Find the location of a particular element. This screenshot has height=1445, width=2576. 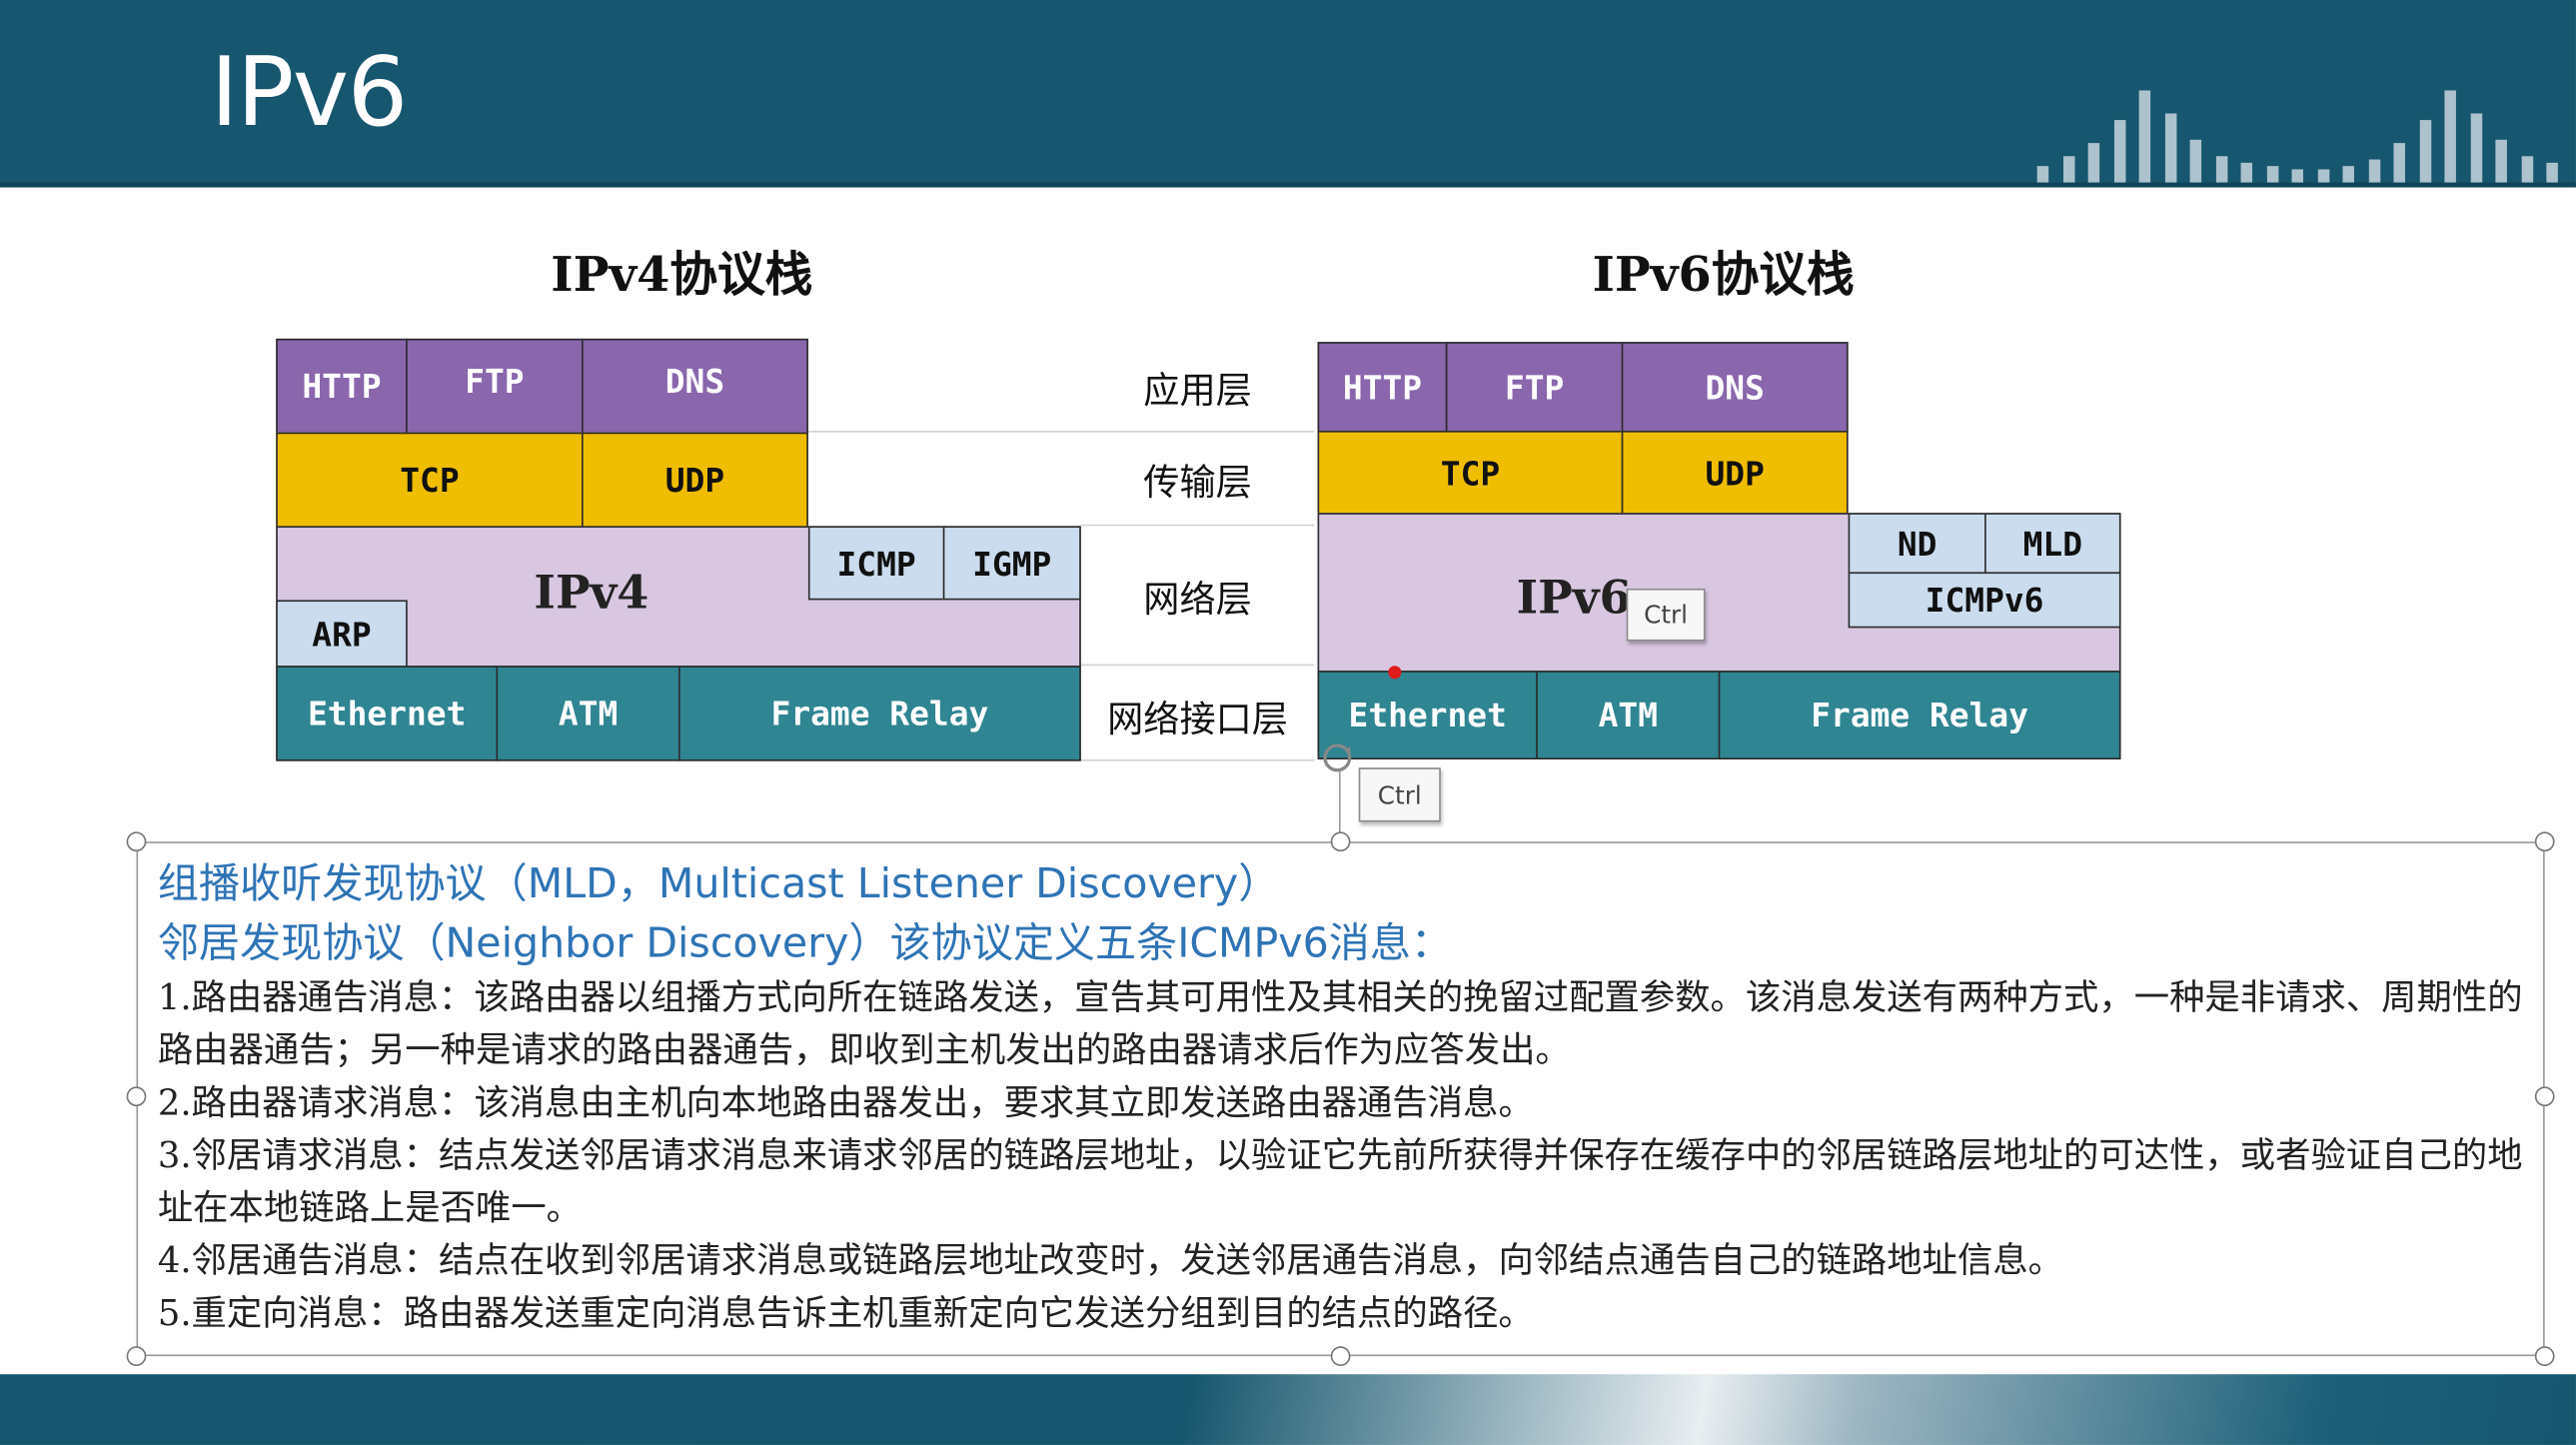

ipv6-ftp-box: FTP is located at coordinates (1534, 387).